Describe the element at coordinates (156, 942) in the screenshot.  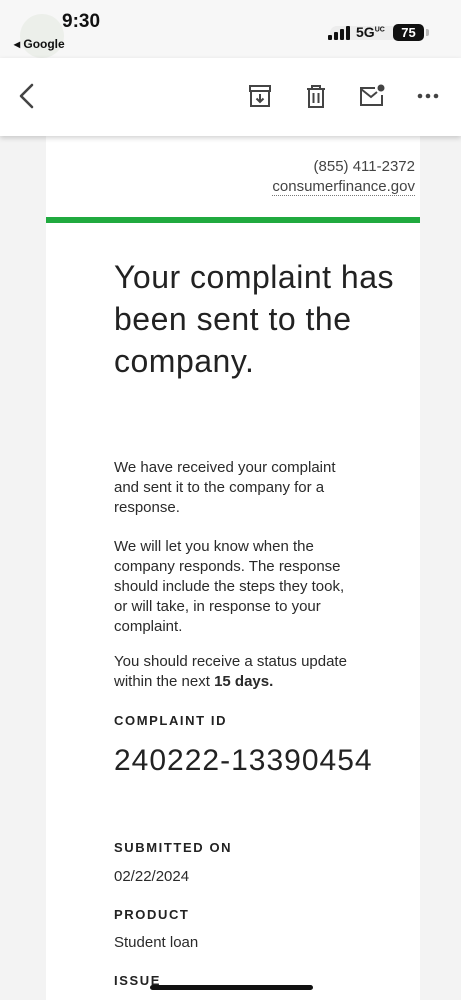
I see `product-value: Student loan` at that location.